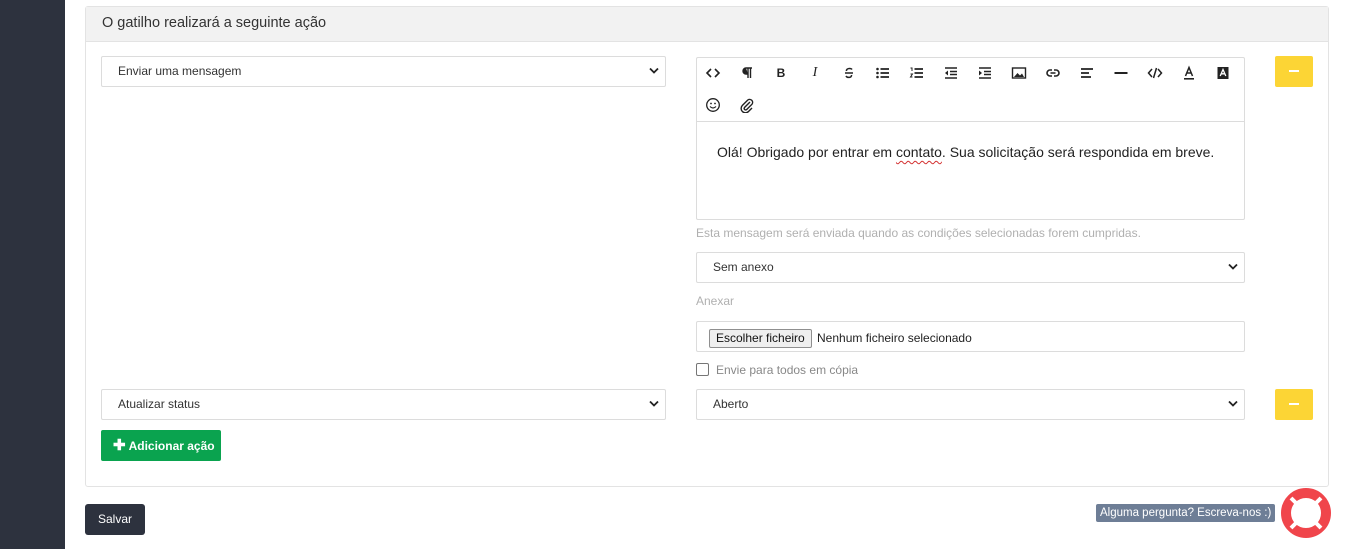  I want to click on content-text-start: Olá! Obrigado por entrar em, so click(806, 152).